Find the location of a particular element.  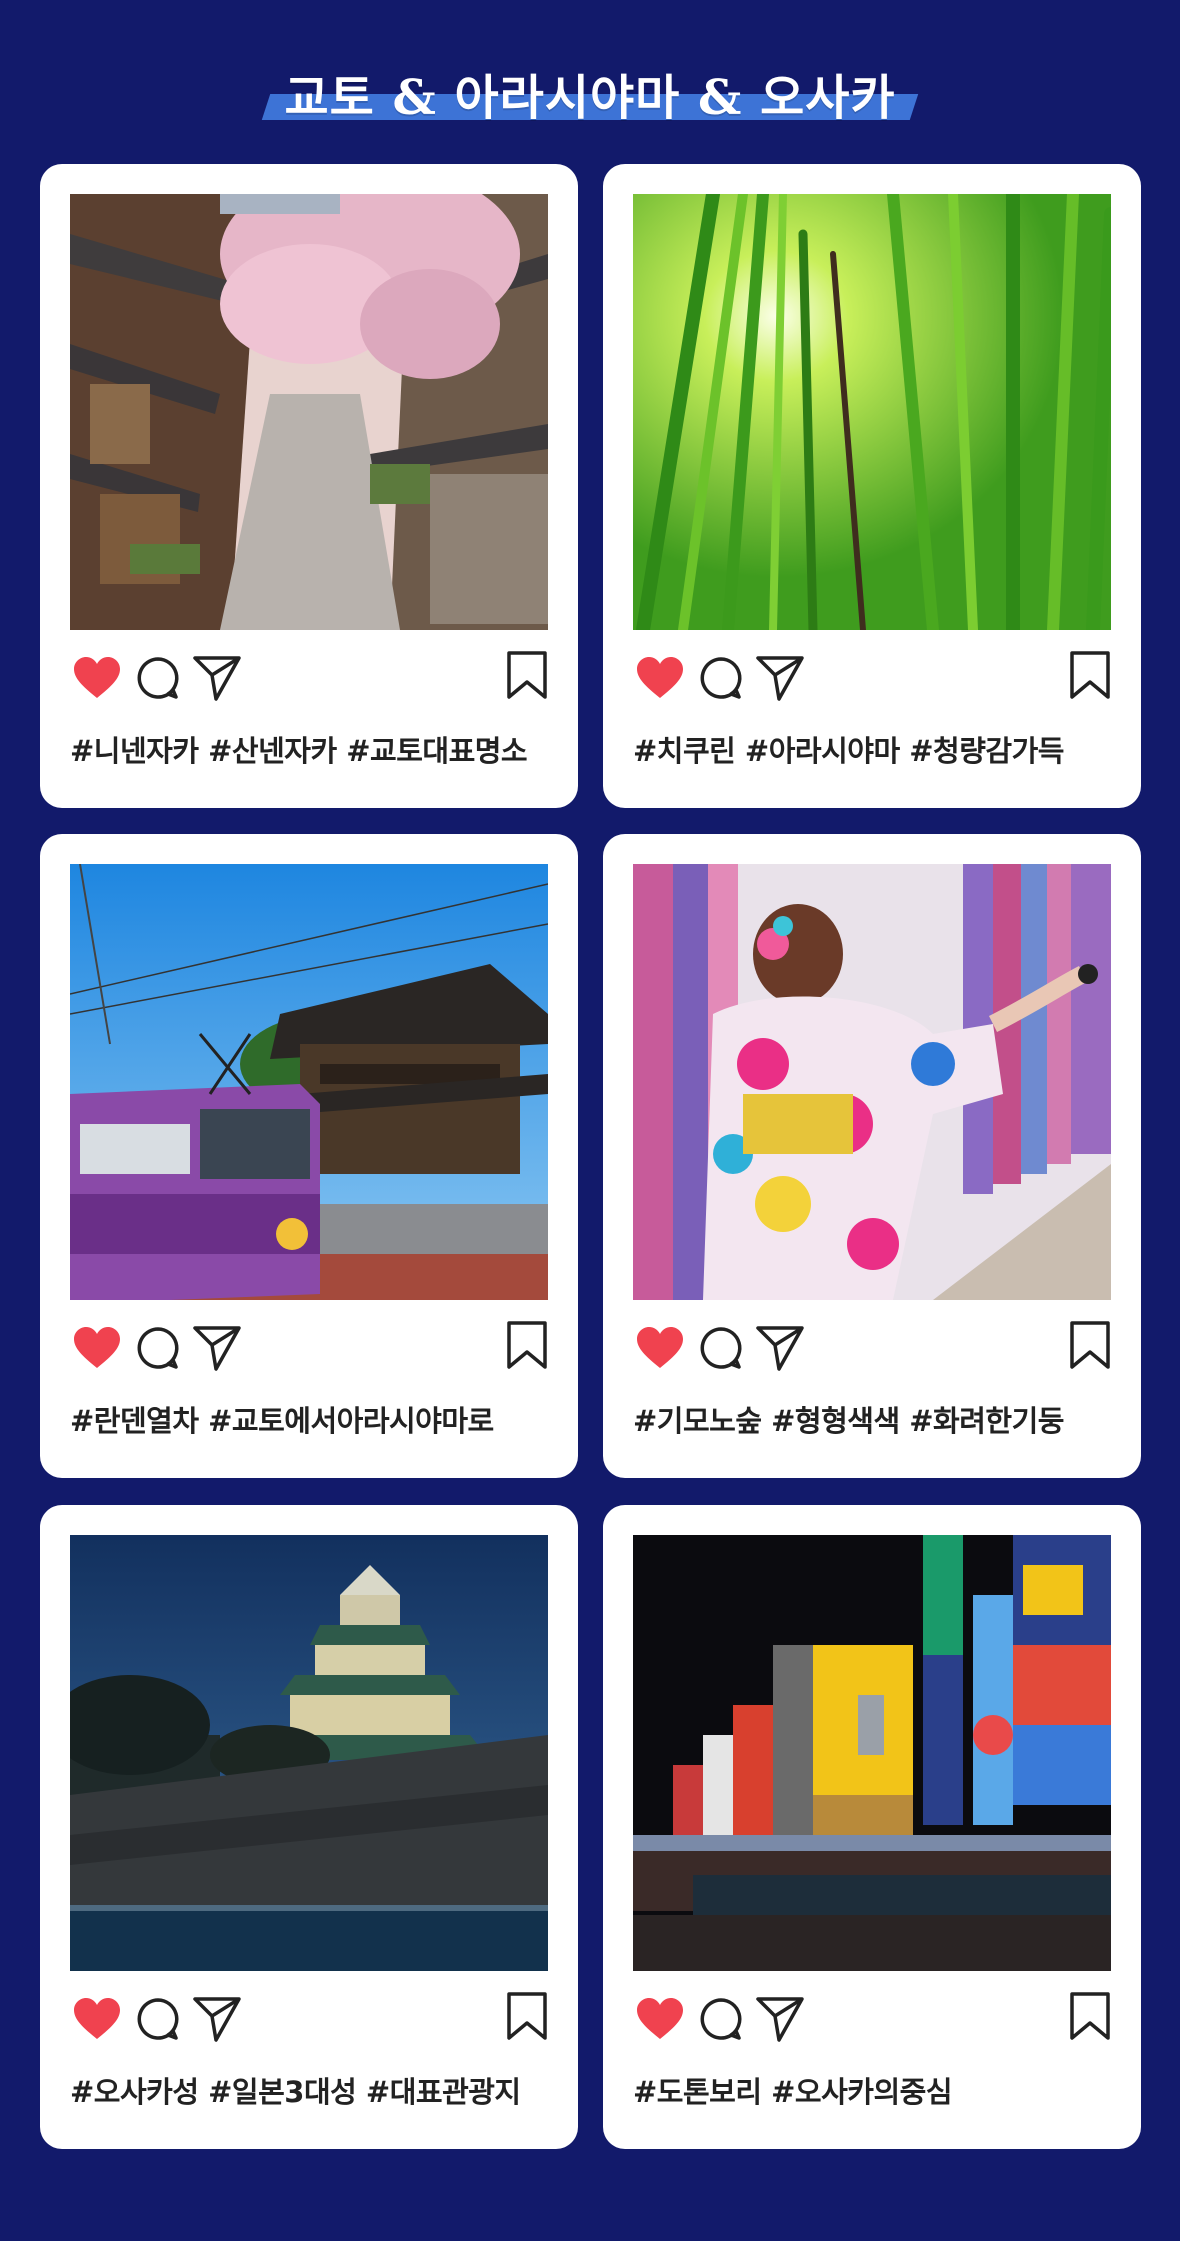

post-hashtags: #기모노숲 #형형색색 #화려한기둥 is located at coordinates (848, 1421).